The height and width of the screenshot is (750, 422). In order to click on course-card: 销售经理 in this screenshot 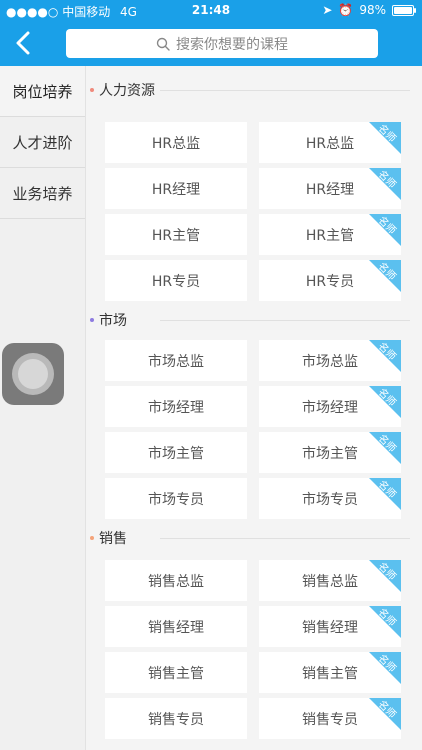, I will do `click(176, 626)`.